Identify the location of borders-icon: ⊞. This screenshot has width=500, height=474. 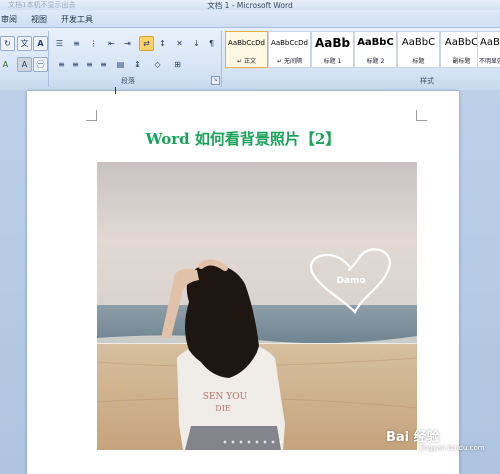
(177, 64).